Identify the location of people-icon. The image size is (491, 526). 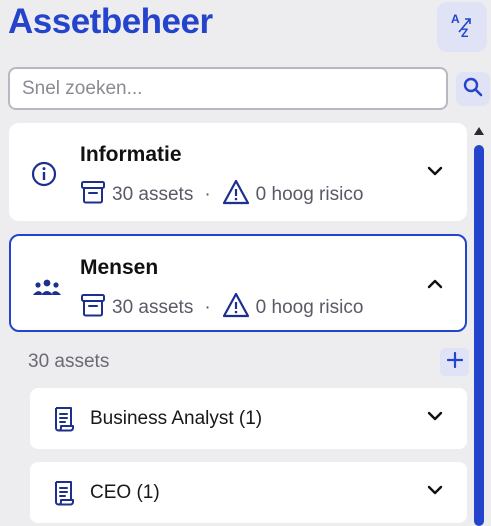
(47, 290).